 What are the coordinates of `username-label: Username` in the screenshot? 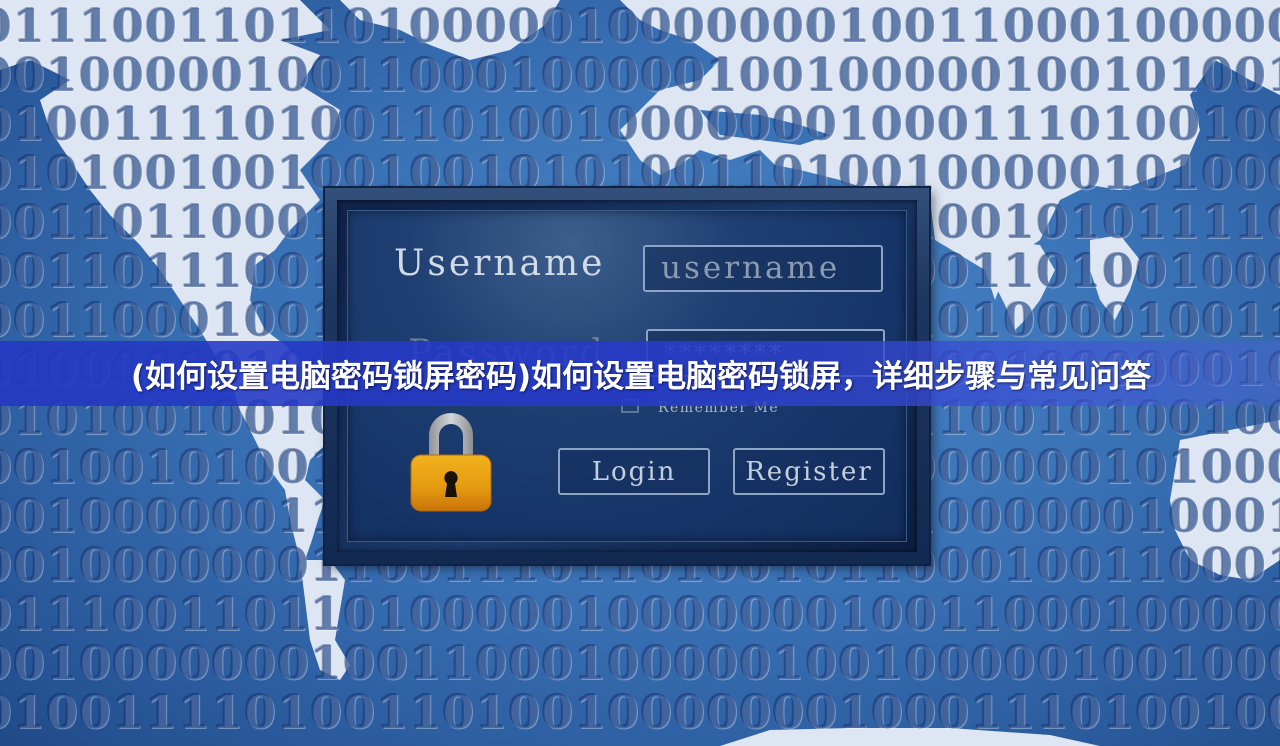 It's located at (500, 263).